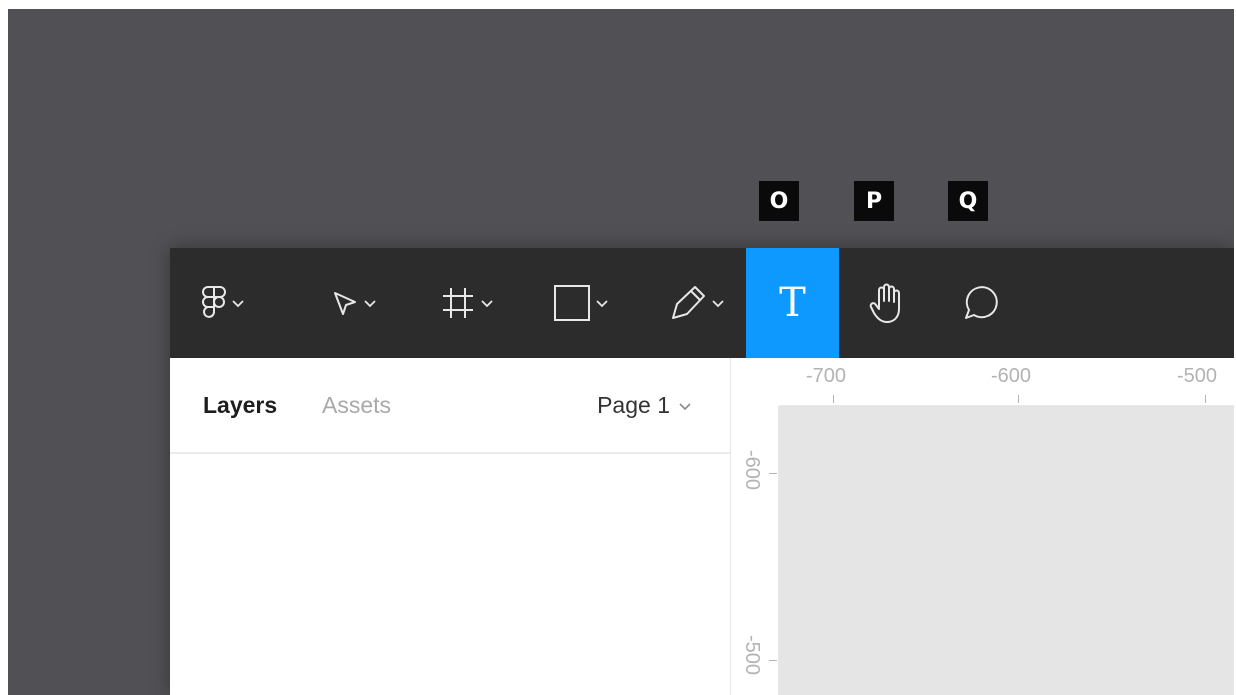 This screenshot has height=695, width=1236. What do you see at coordinates (779, 201) in the screenshot?
I see `shortcut-badge-o: O` at bounding box center [779, 201].